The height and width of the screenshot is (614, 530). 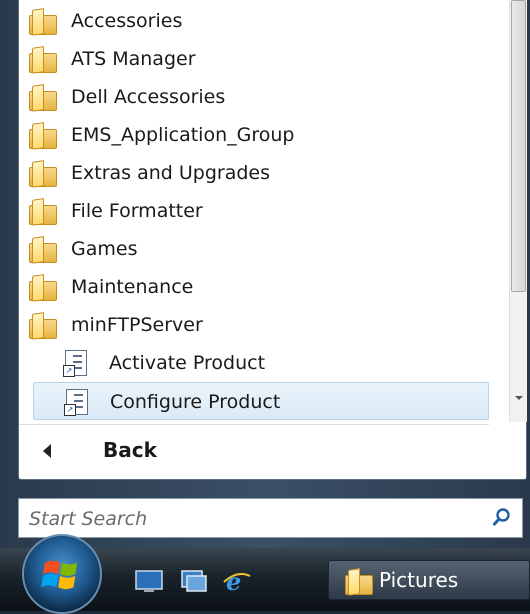 What do you see at coordinates (133, 59) in the screenshot?
I see `program-item-label: ATS Manager` at bounding box center [133, 59].